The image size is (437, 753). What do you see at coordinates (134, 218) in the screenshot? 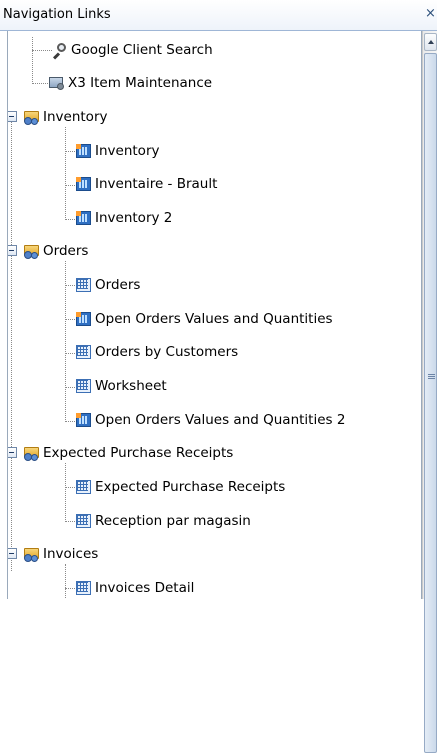
I see `tree-item-label: Inventory 2` at bounding box center [134, 218].